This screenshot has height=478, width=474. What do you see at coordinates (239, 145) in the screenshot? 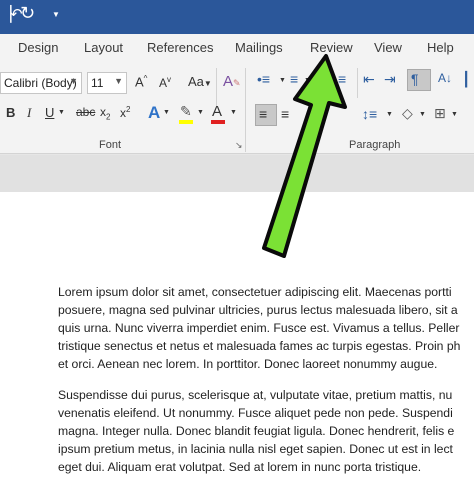
I see `font-dialog-launcher-icon: ↘` at bounding box center [239, 145].